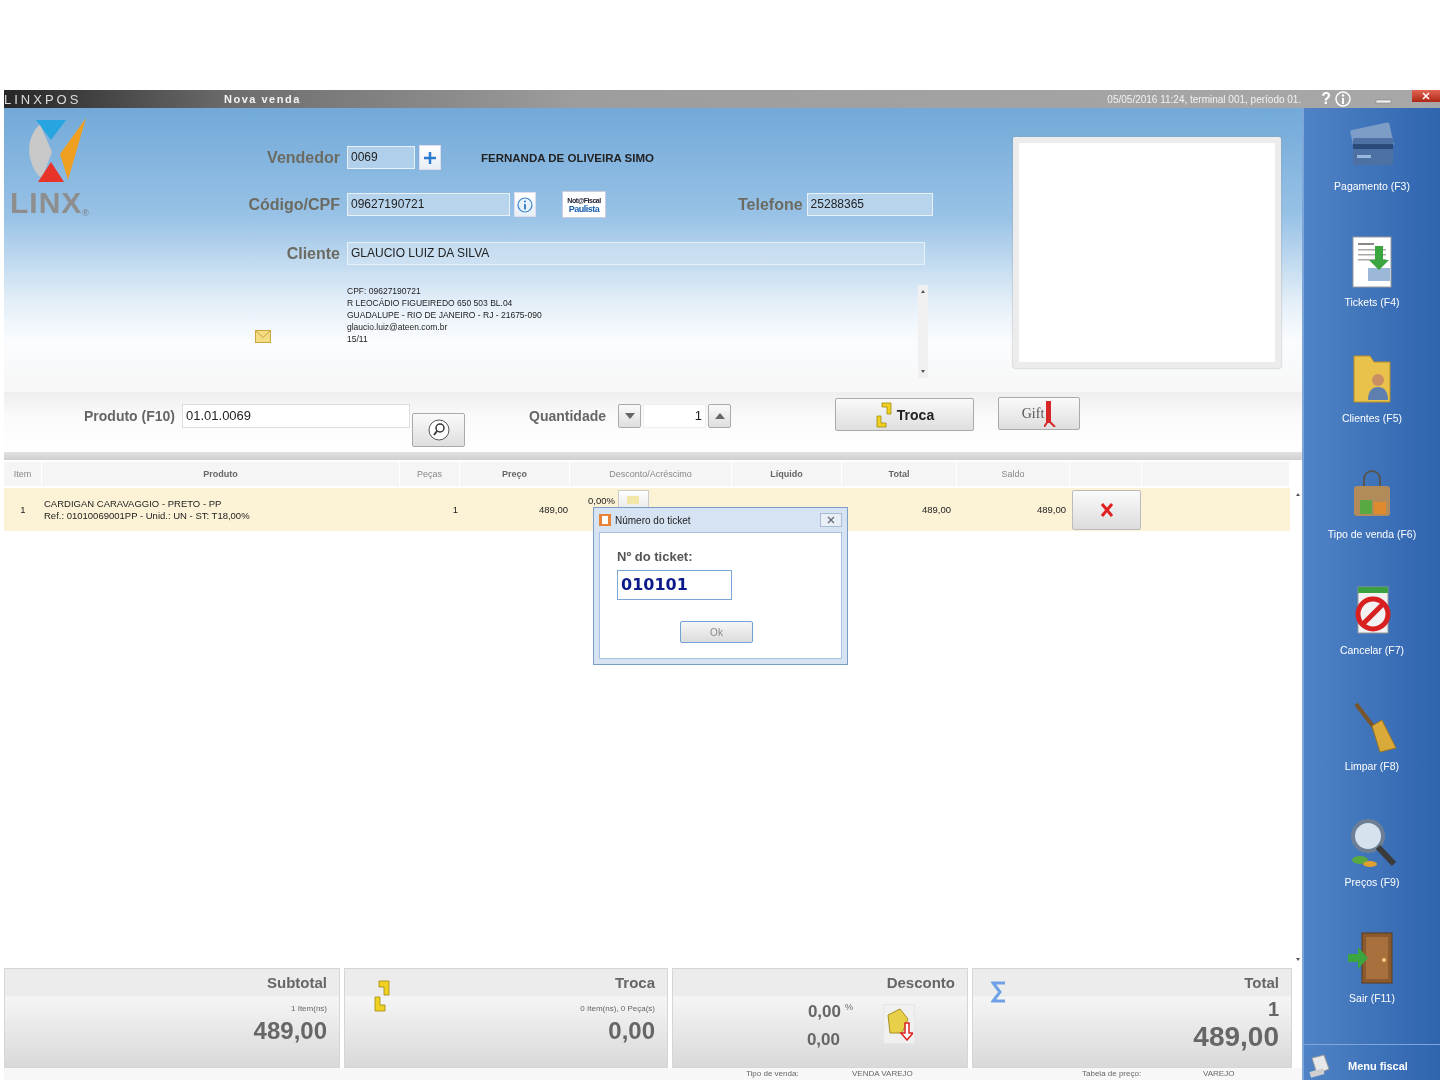  I want to click on decrease-button, so click(629, 416).